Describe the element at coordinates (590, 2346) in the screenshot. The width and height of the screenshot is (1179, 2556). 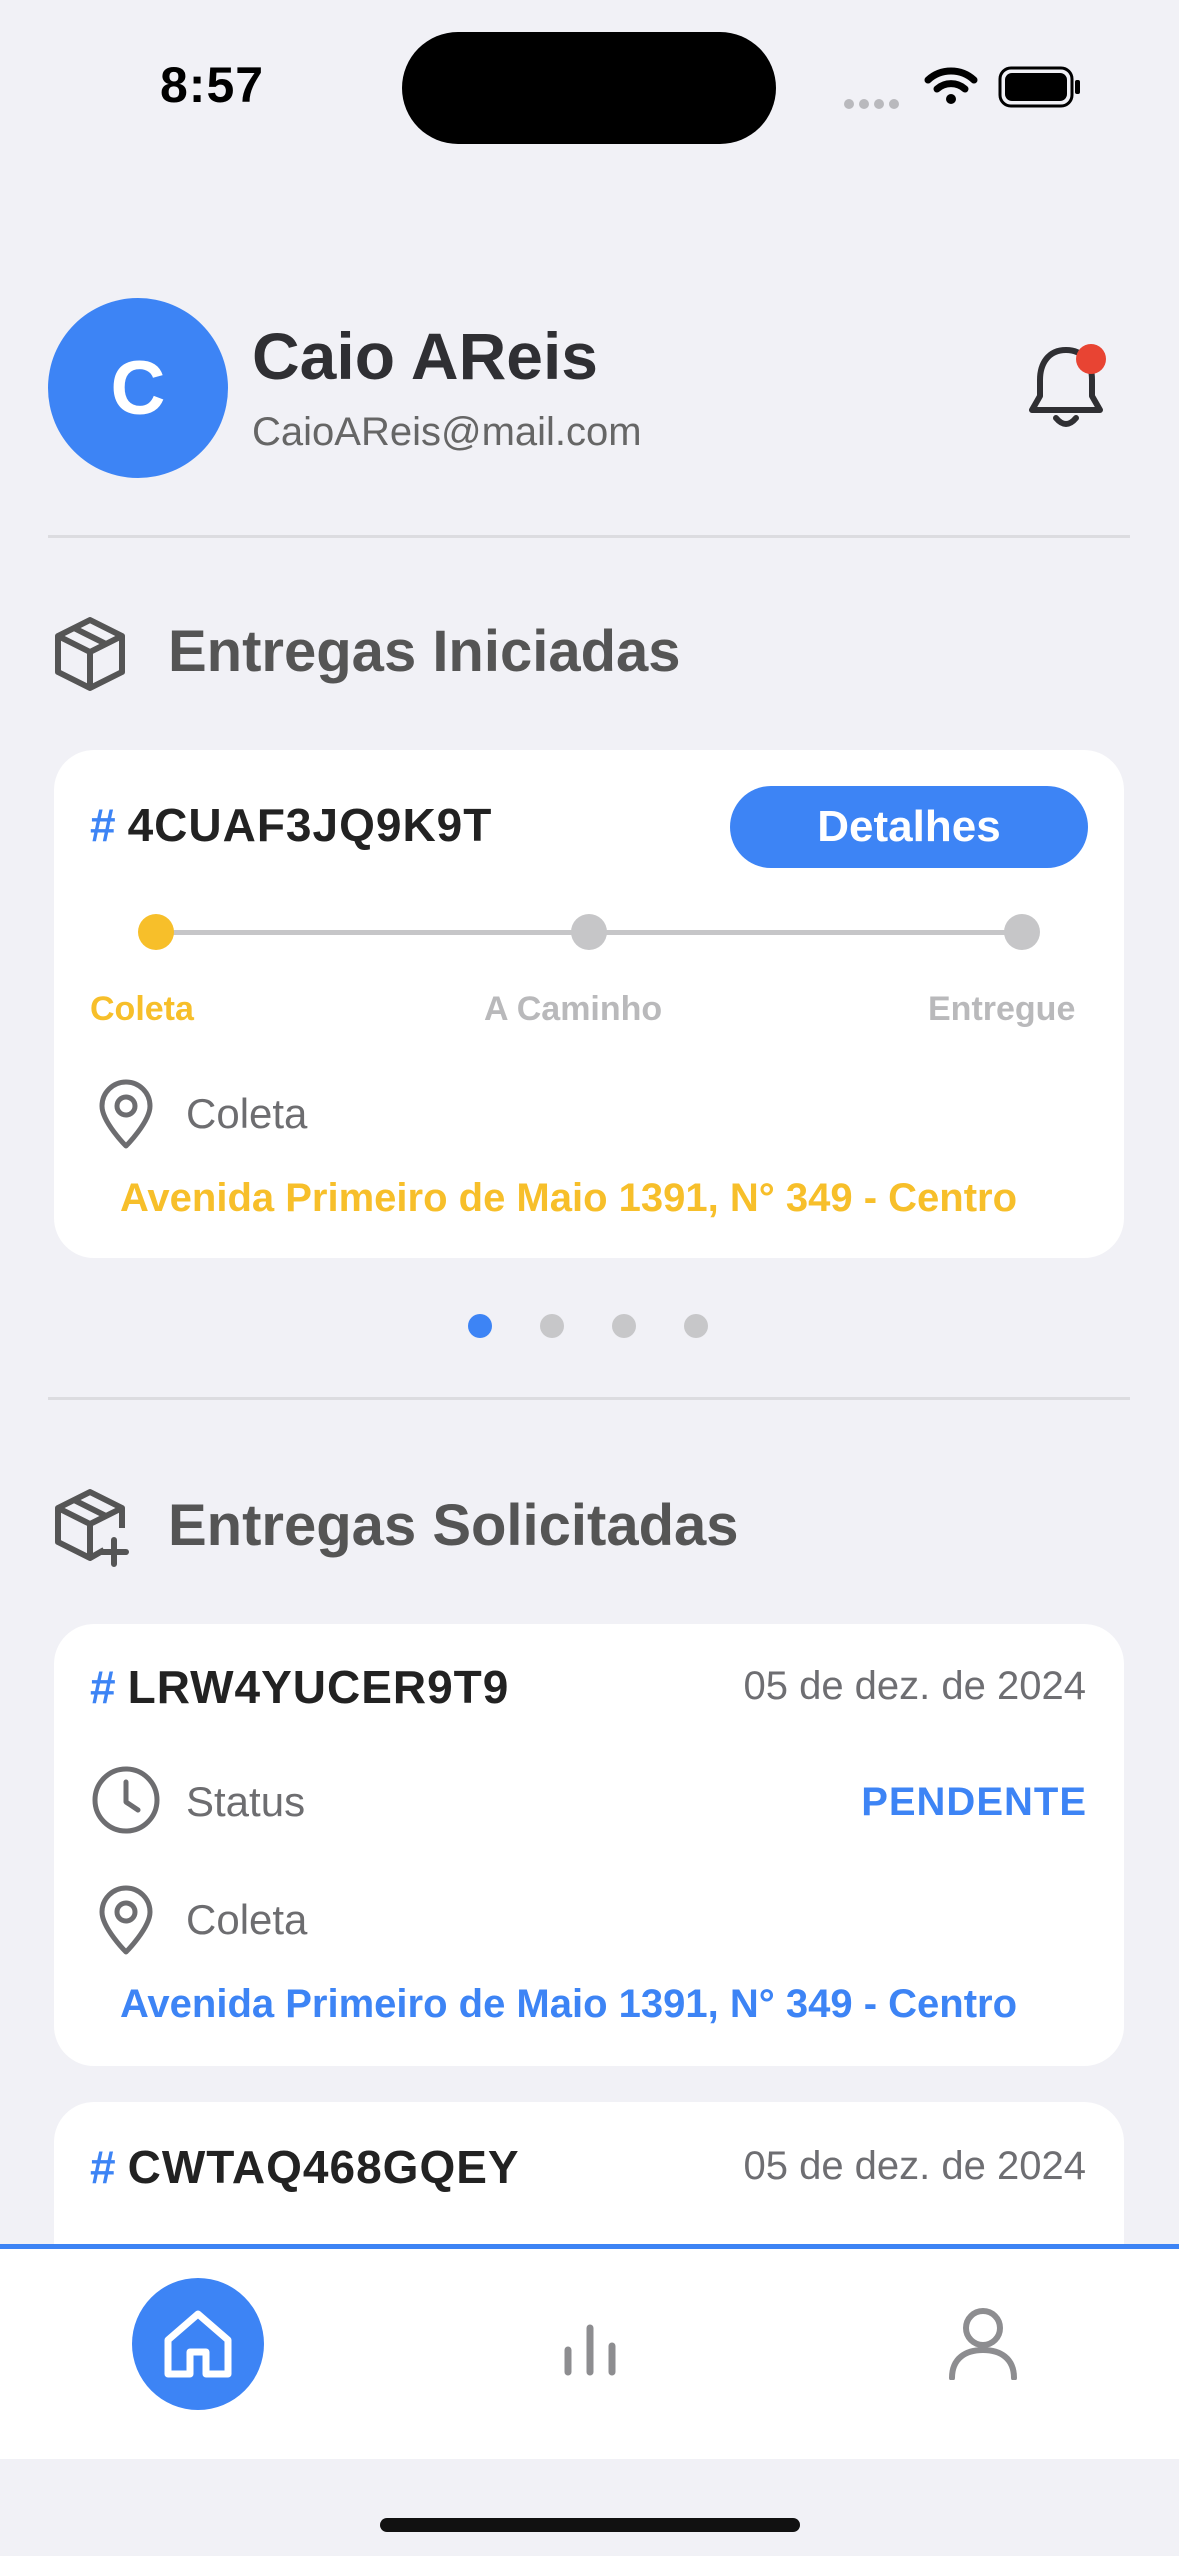
I see `stats-icon` at that location.